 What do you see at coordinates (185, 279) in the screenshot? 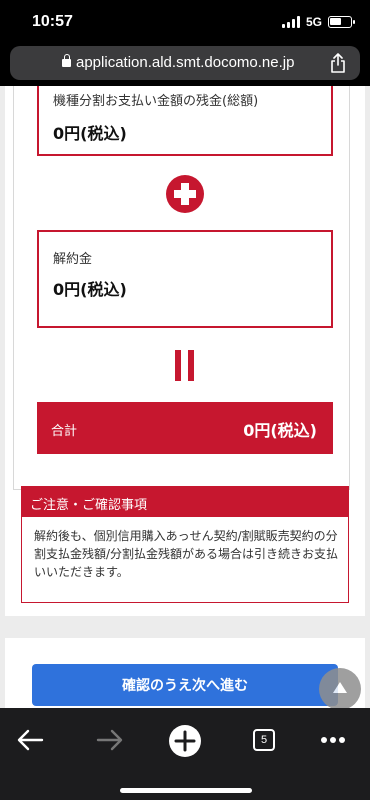
I see `cancellation-fee-box: 解約金 0円(税込)` at bounding box center [185, 279].